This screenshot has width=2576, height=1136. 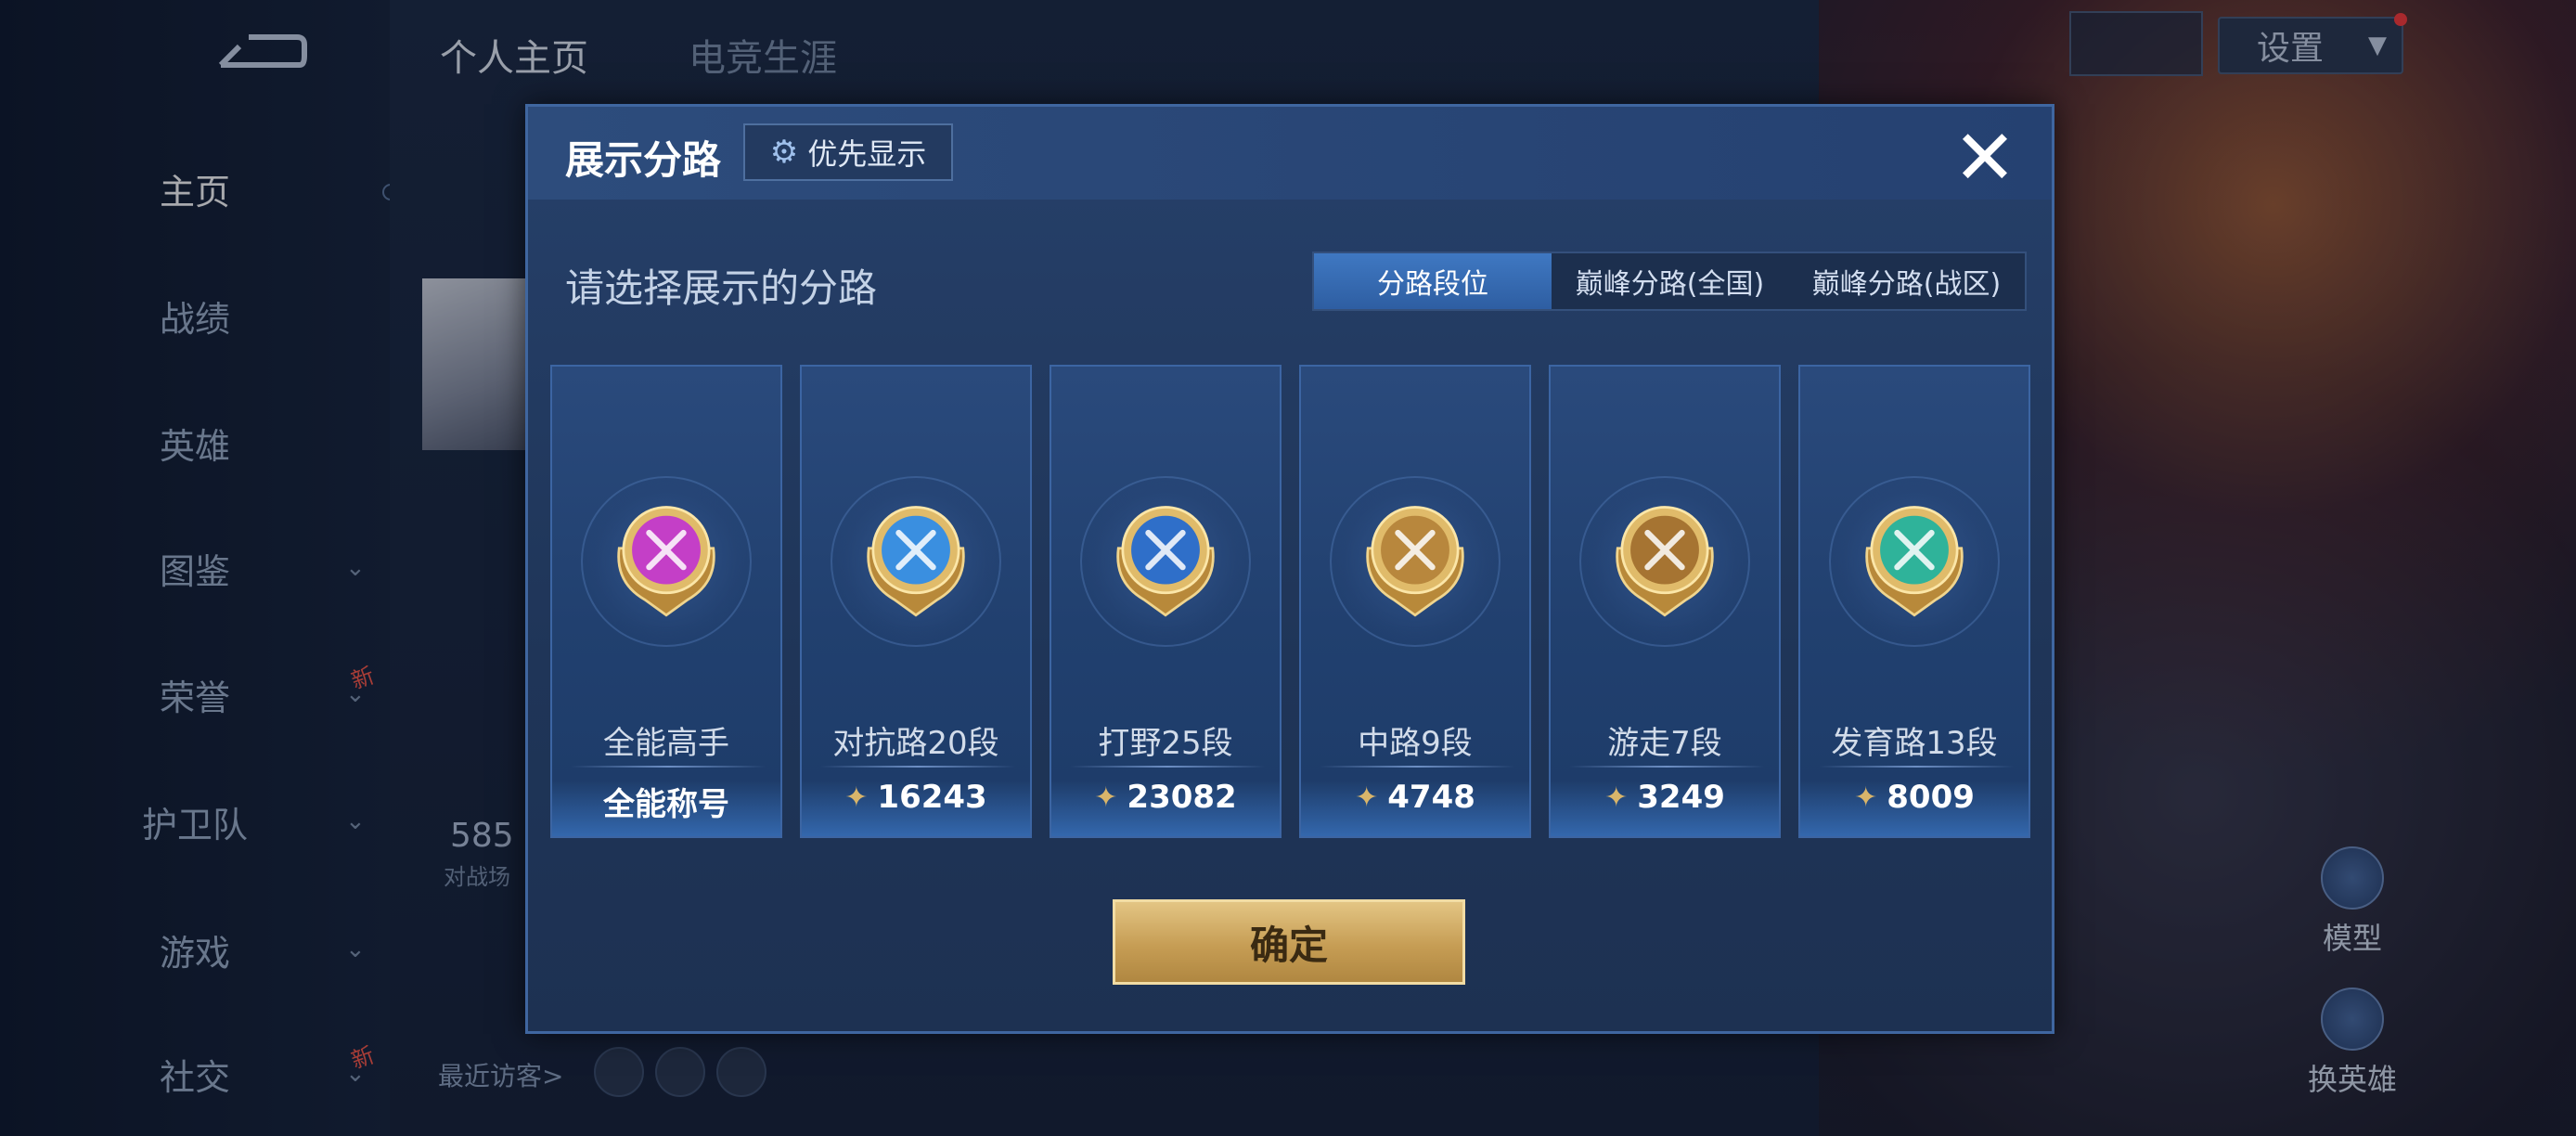 What do you see at coordinates (1182, 797) in the screenshot?
I see `lane-card-value-text: 23082` at bounding box center [1182, 797].